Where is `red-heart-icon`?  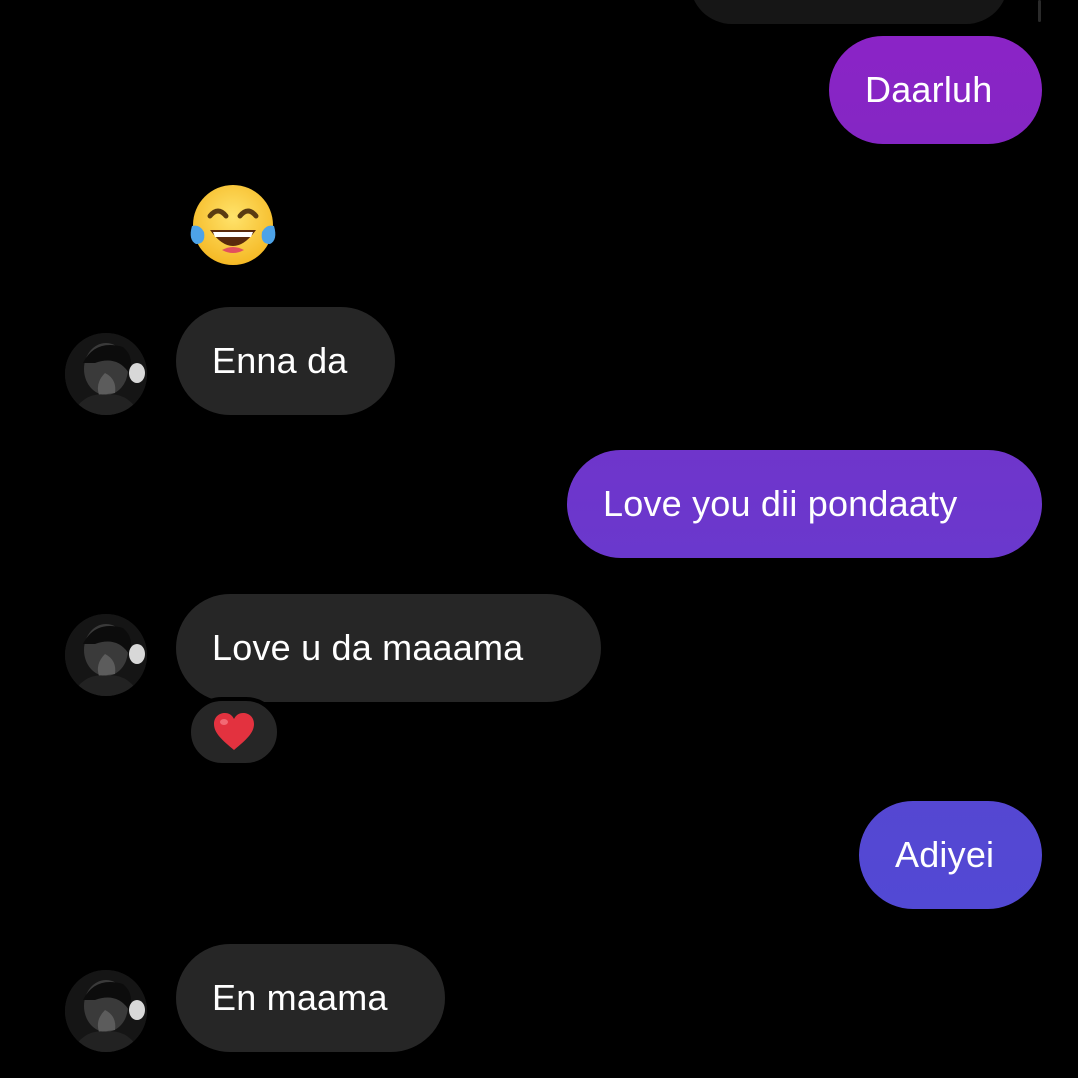
red-heart-icon is located at coordinates (234, 731).